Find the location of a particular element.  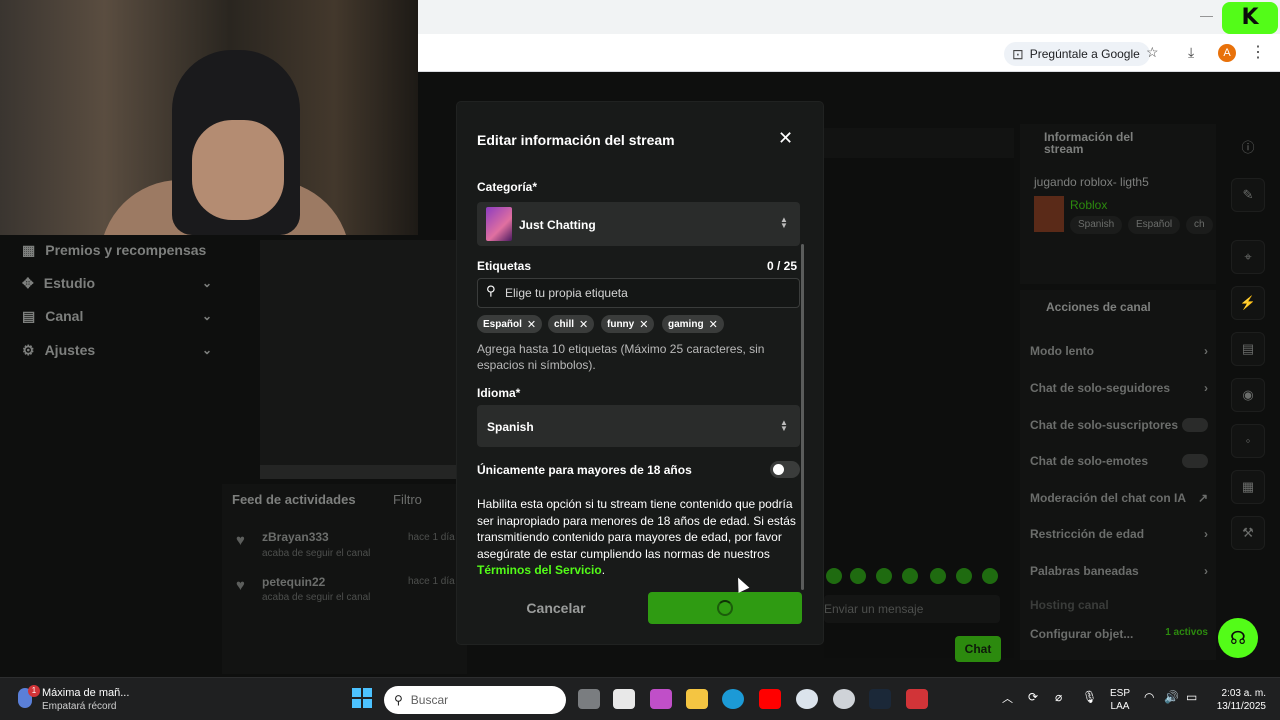

battery-icon: ▭ is located at coordinates (1191, 697).